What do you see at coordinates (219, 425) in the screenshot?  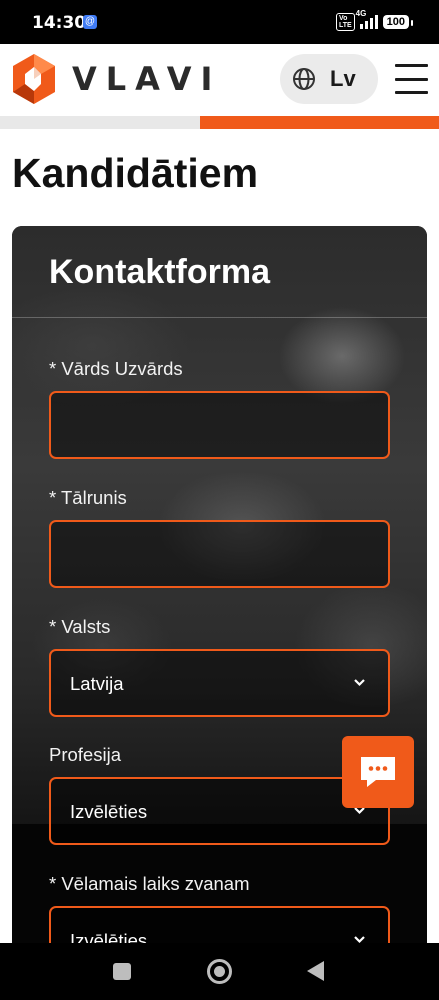 I see `name-input` at bounding box center [219, 425].